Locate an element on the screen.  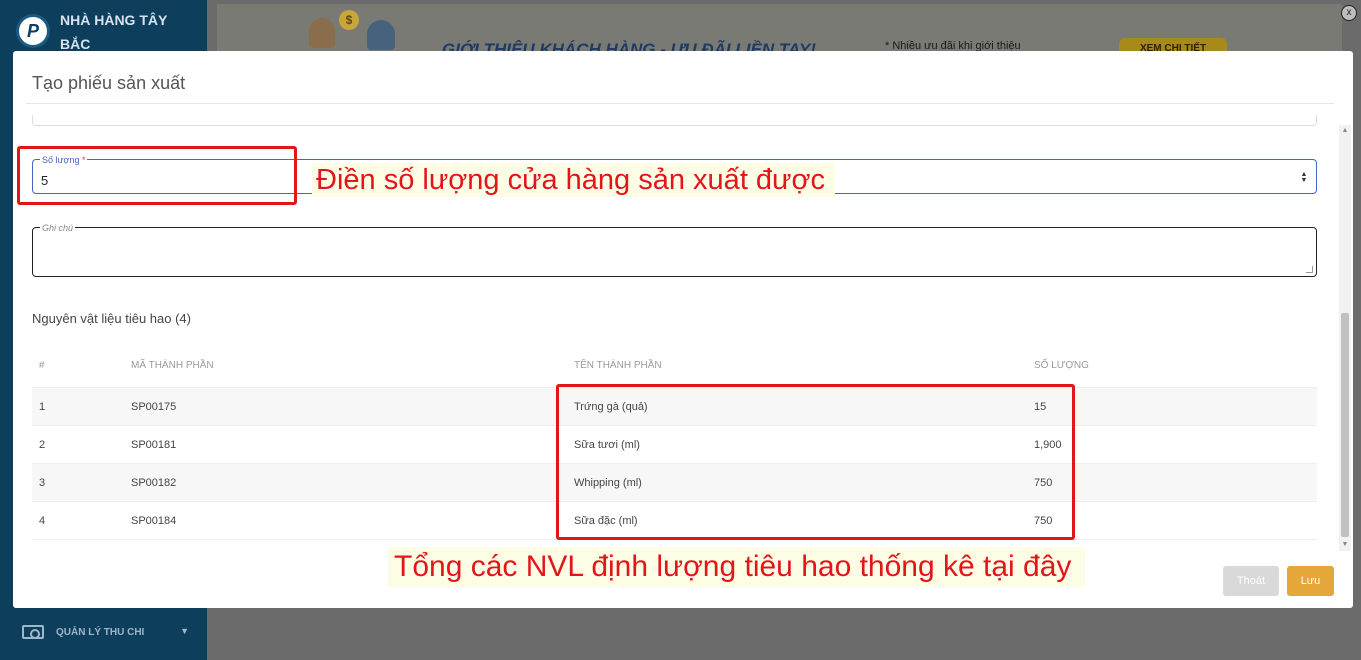
sidebar-item-finance: QUẢN LÝ THU CHI ▼ is located at coordinates (103, 632).